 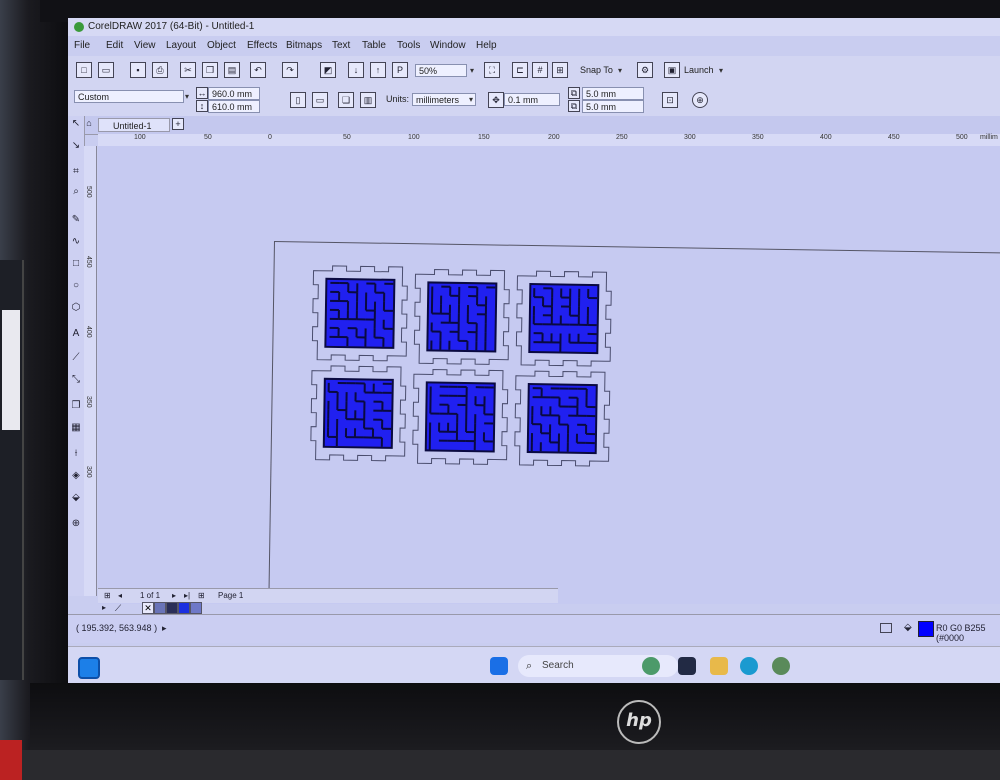 I want to click on cut-icon: ✂, so click(x=188, y=70).